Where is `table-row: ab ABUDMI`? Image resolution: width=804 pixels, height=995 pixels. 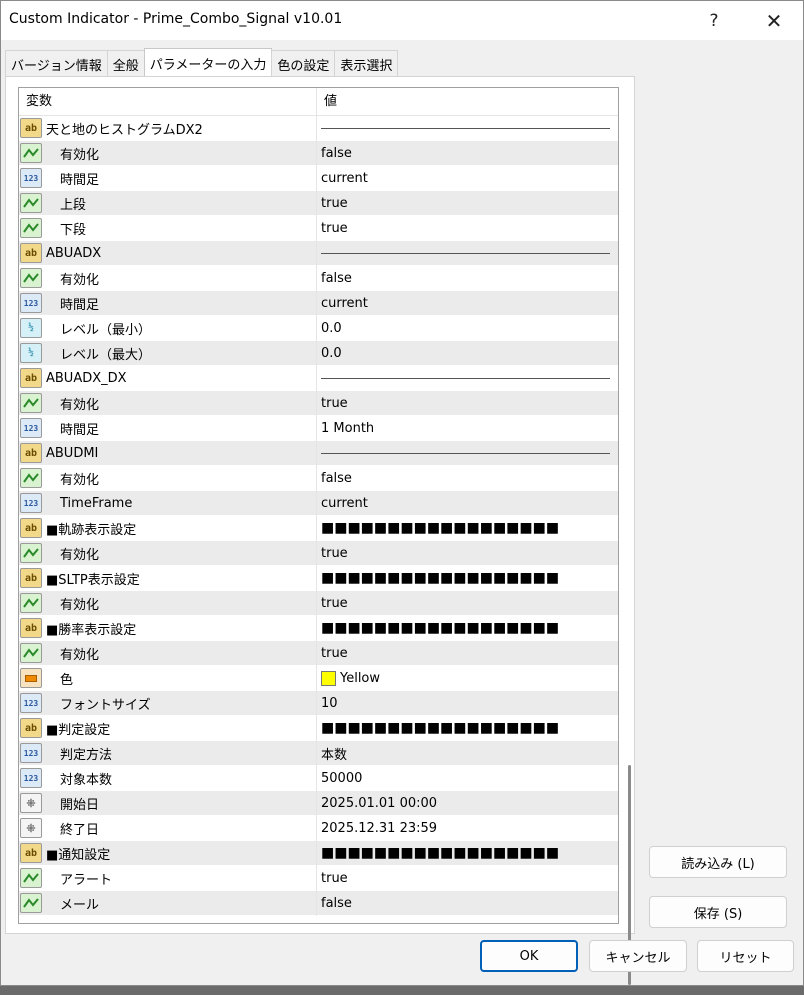 table-row: ab ABUDMI is located at coordinates (318, 453).